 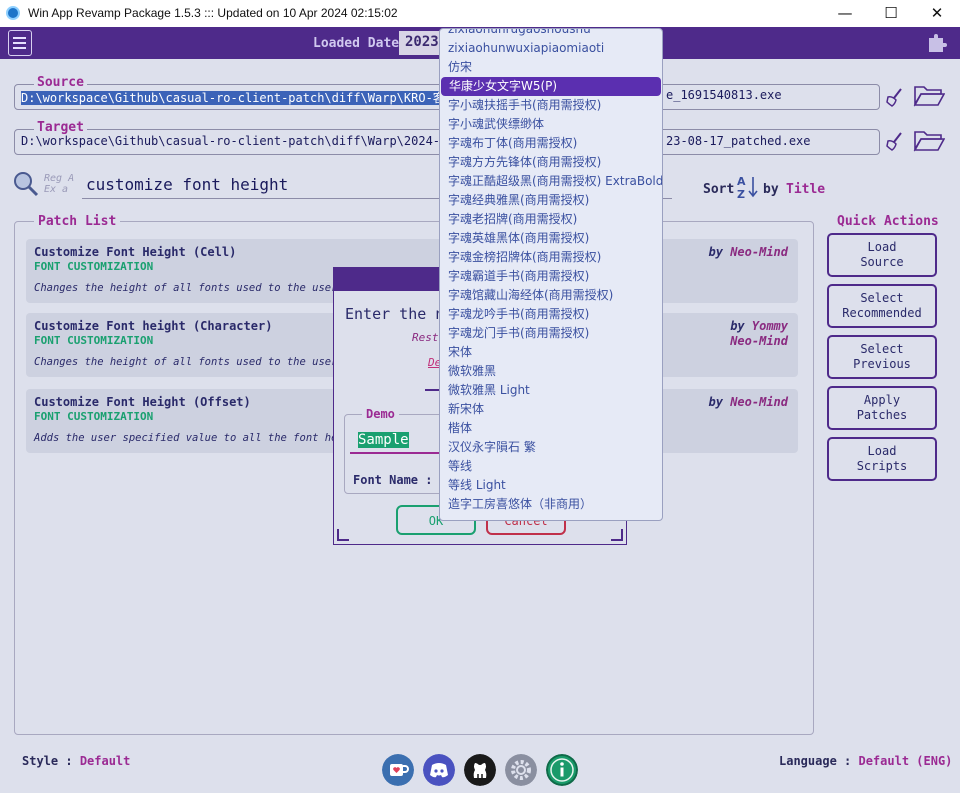 What do you see at coordinates (59, 184) in the screenshot?
I see `regex-toggle: Reg A Ex a` at bounding box center [59, 184].